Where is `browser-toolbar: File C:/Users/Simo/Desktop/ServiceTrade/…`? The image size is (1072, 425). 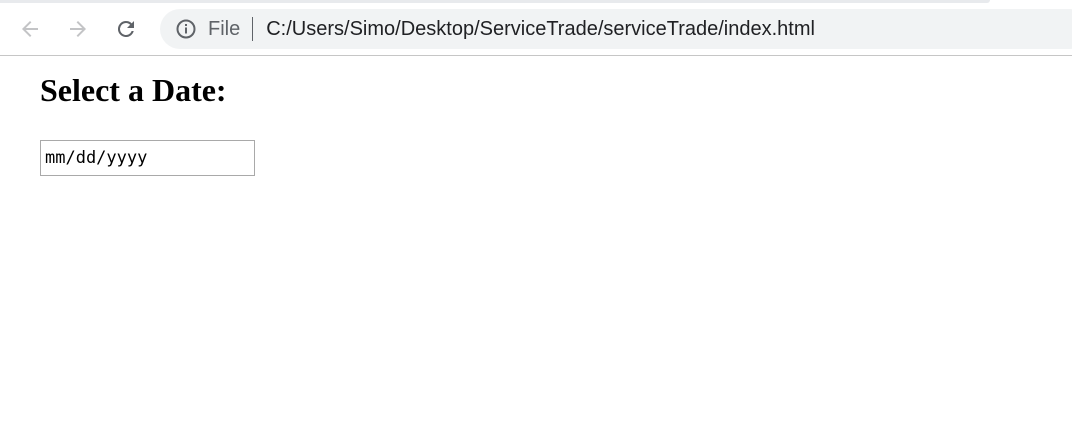 browser-toolbar: File C:/Users/Simo/Desktop/ServiceTrade/… is located at coordinates (536, 28).